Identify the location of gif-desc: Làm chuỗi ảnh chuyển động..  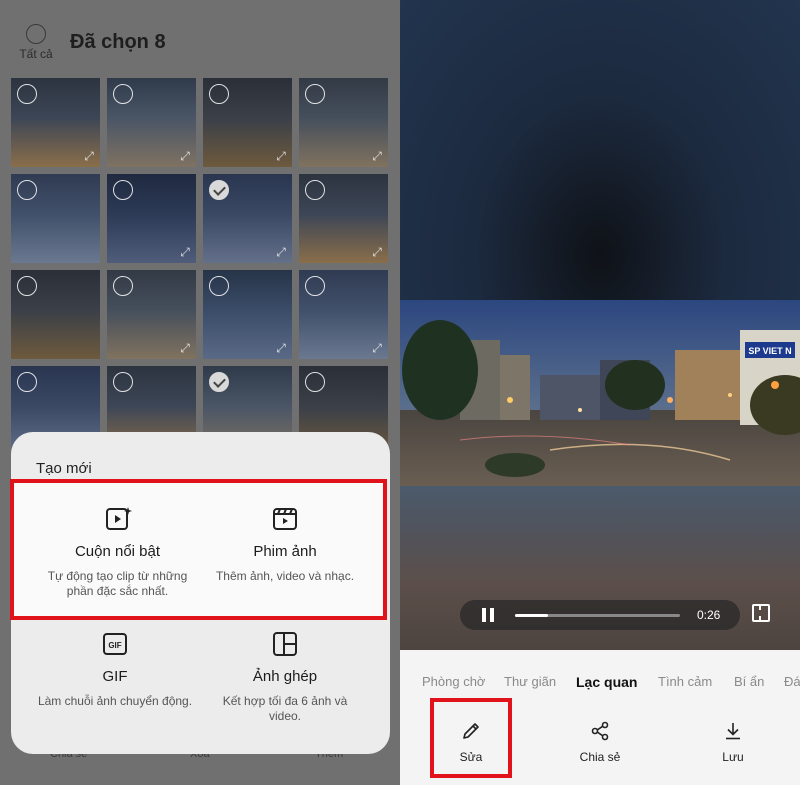
(115, 701).